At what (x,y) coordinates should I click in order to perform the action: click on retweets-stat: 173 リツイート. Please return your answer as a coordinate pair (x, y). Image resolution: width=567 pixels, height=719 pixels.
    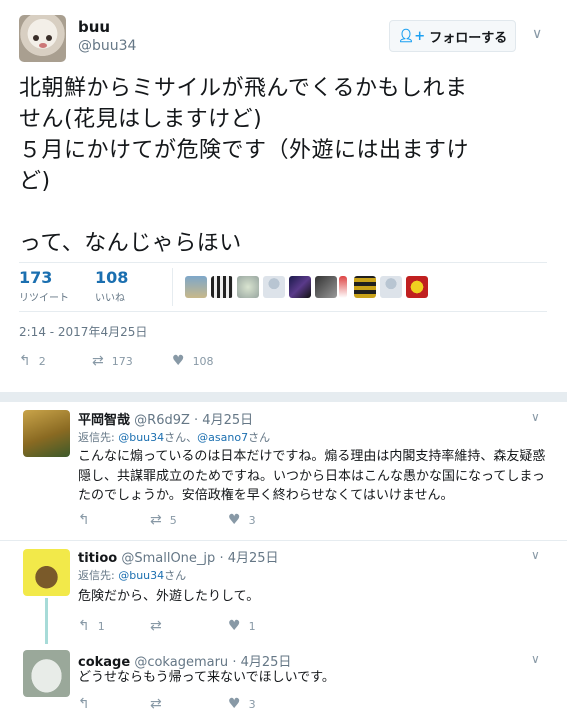
    Looking at the image, I should click on (44, 286).